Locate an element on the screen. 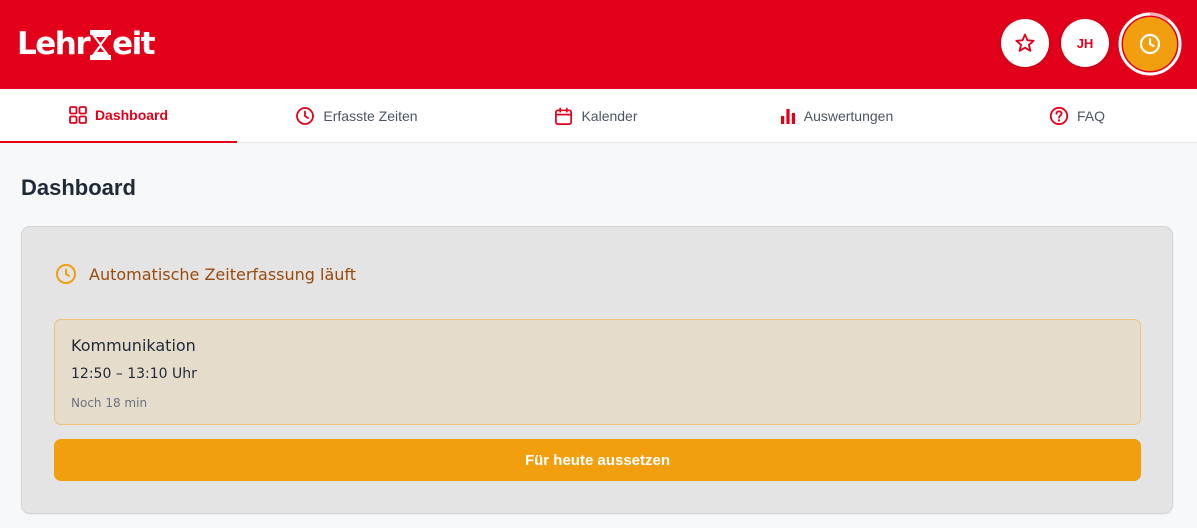  help-icon is located at coordinates (1059, 116).